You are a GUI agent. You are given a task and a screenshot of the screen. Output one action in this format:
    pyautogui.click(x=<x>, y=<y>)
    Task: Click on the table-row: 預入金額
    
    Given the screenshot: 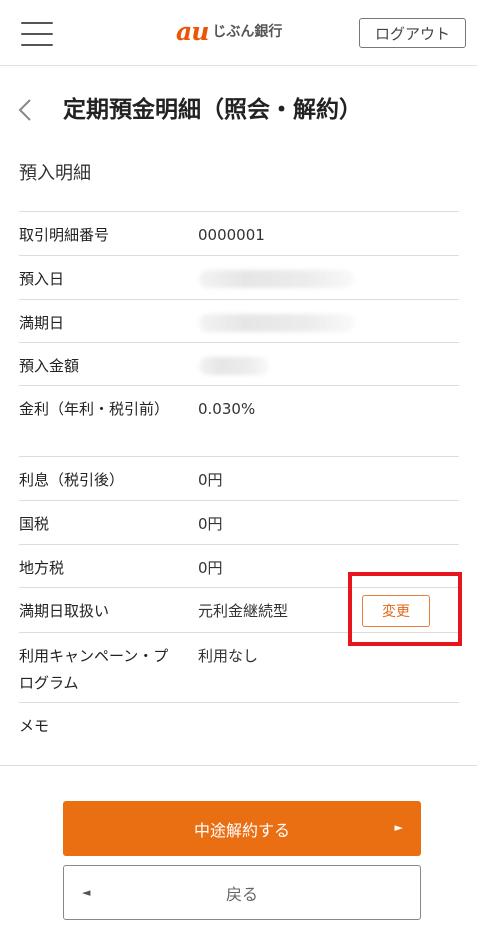 What is the action you would take?
    pyautogui.click(x=239, y=364)
    